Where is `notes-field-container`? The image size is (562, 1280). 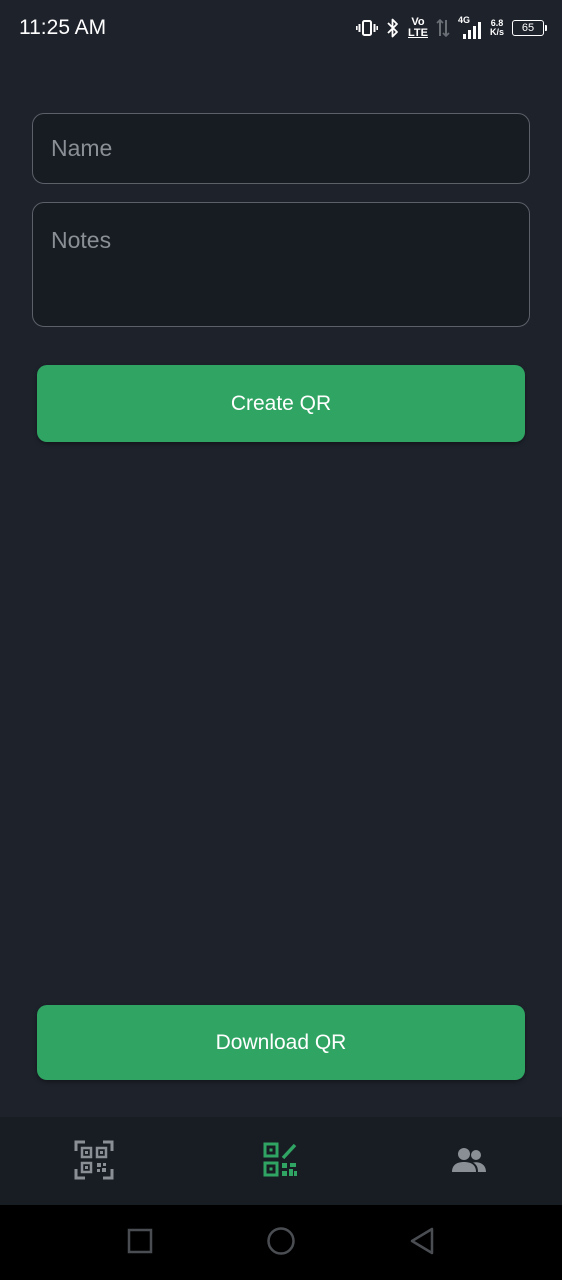 notes-field-container is located at coordinates (281, 264).